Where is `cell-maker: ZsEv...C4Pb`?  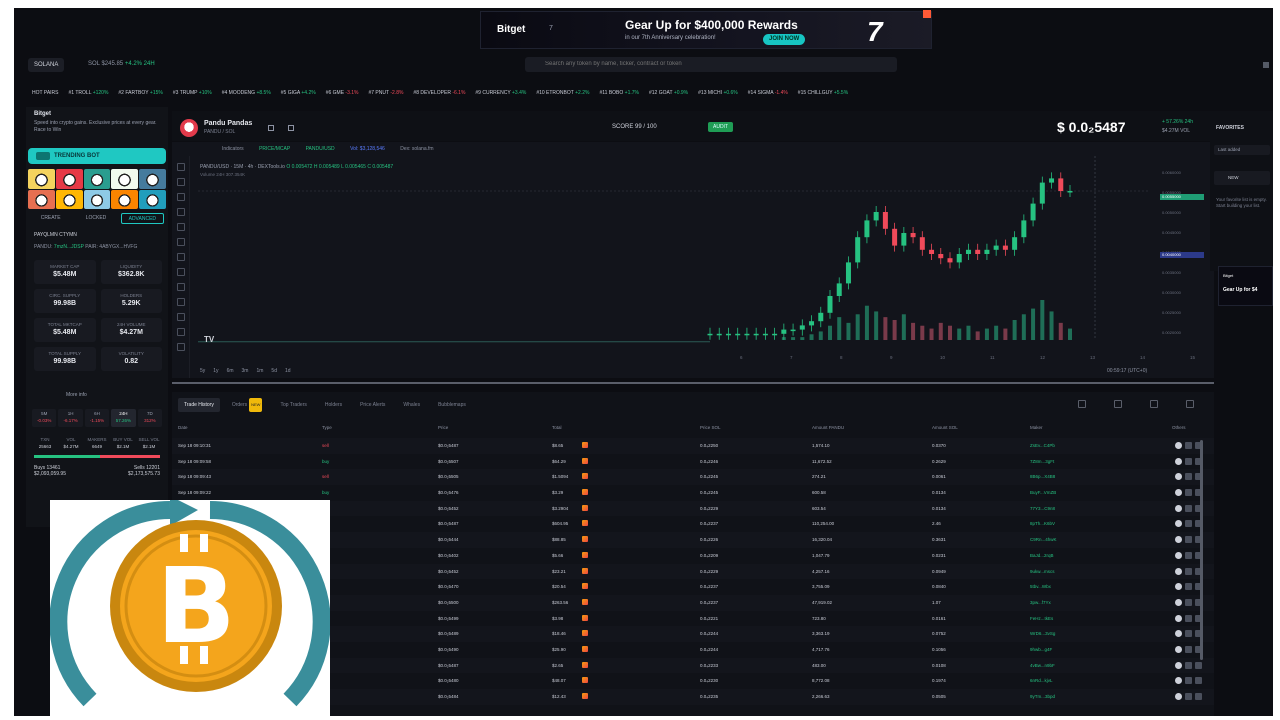
cell-maker: ZsEv...C4Pb is located at coordinates (1042, 445).